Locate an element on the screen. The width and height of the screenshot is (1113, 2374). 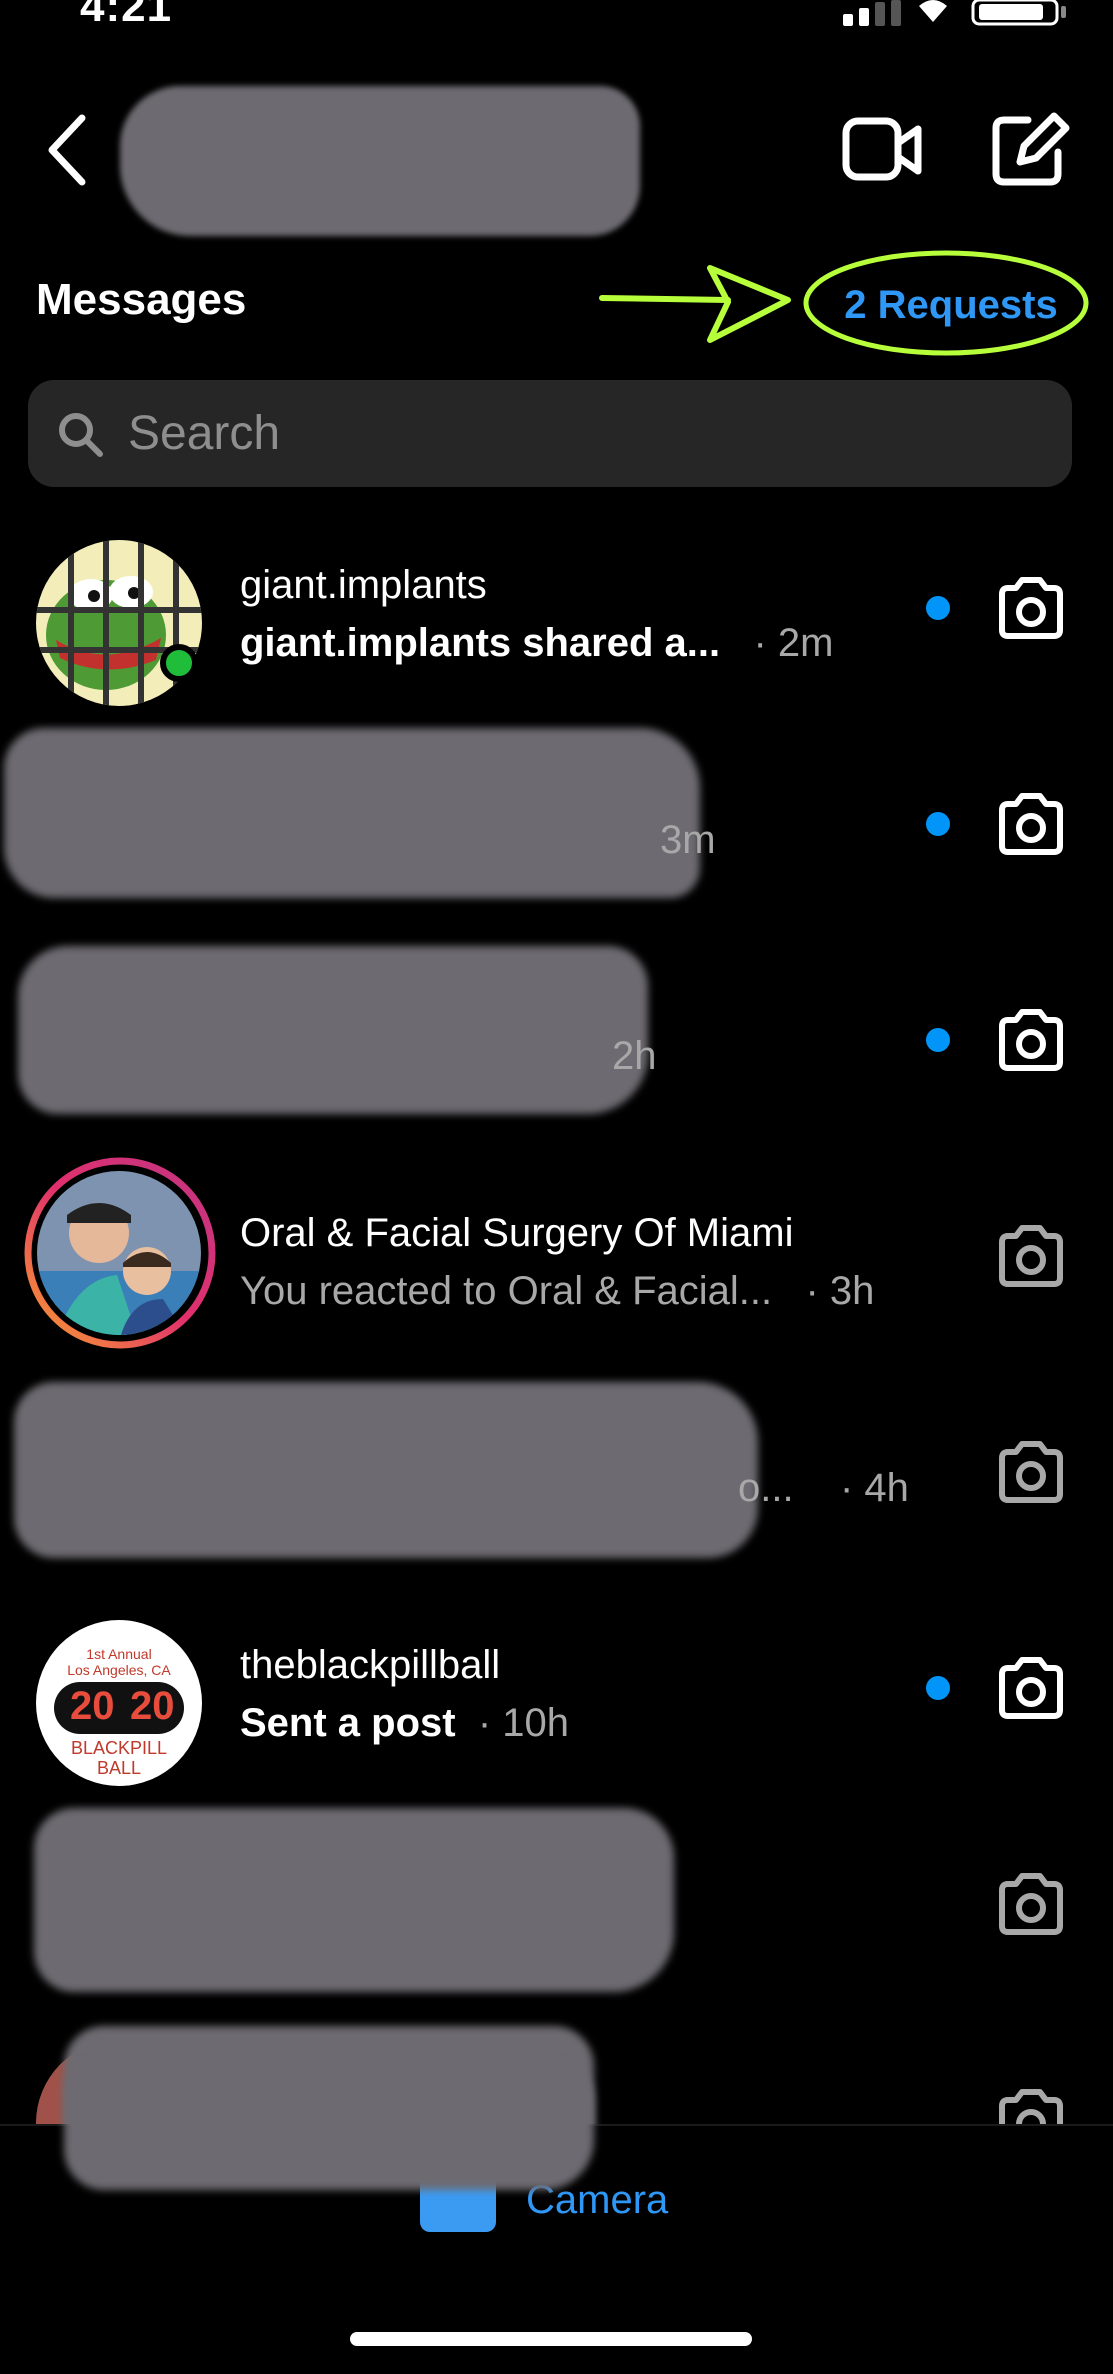
thread-time: 2h is located at coordinates (634, 1056).